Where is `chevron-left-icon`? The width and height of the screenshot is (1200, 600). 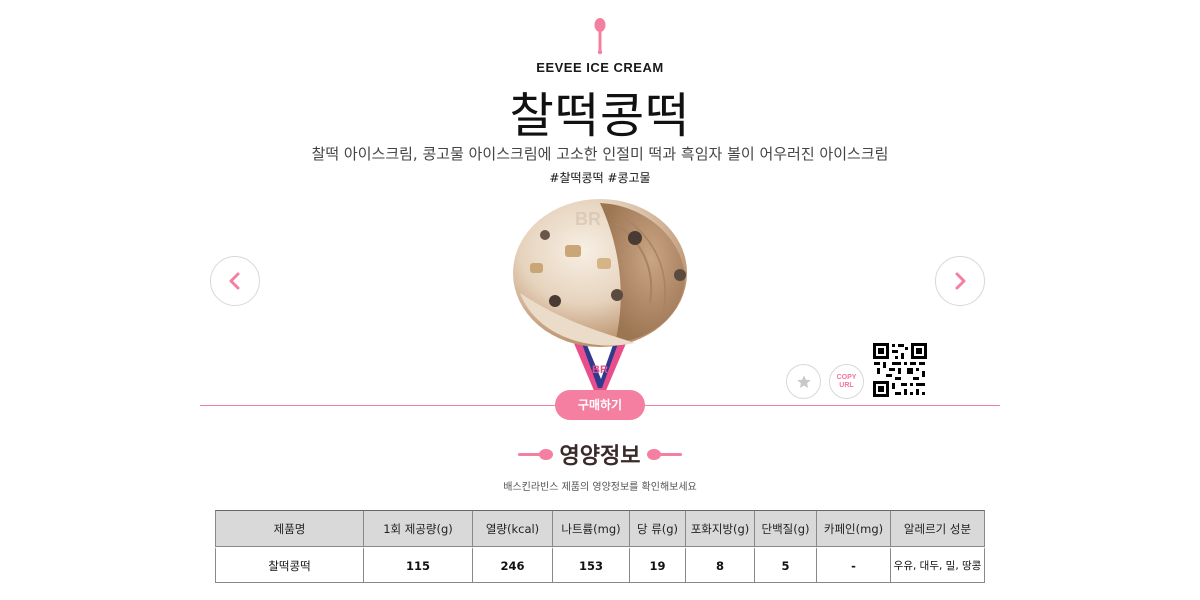
chevron-left-icon is located at coordinates (234, 281).